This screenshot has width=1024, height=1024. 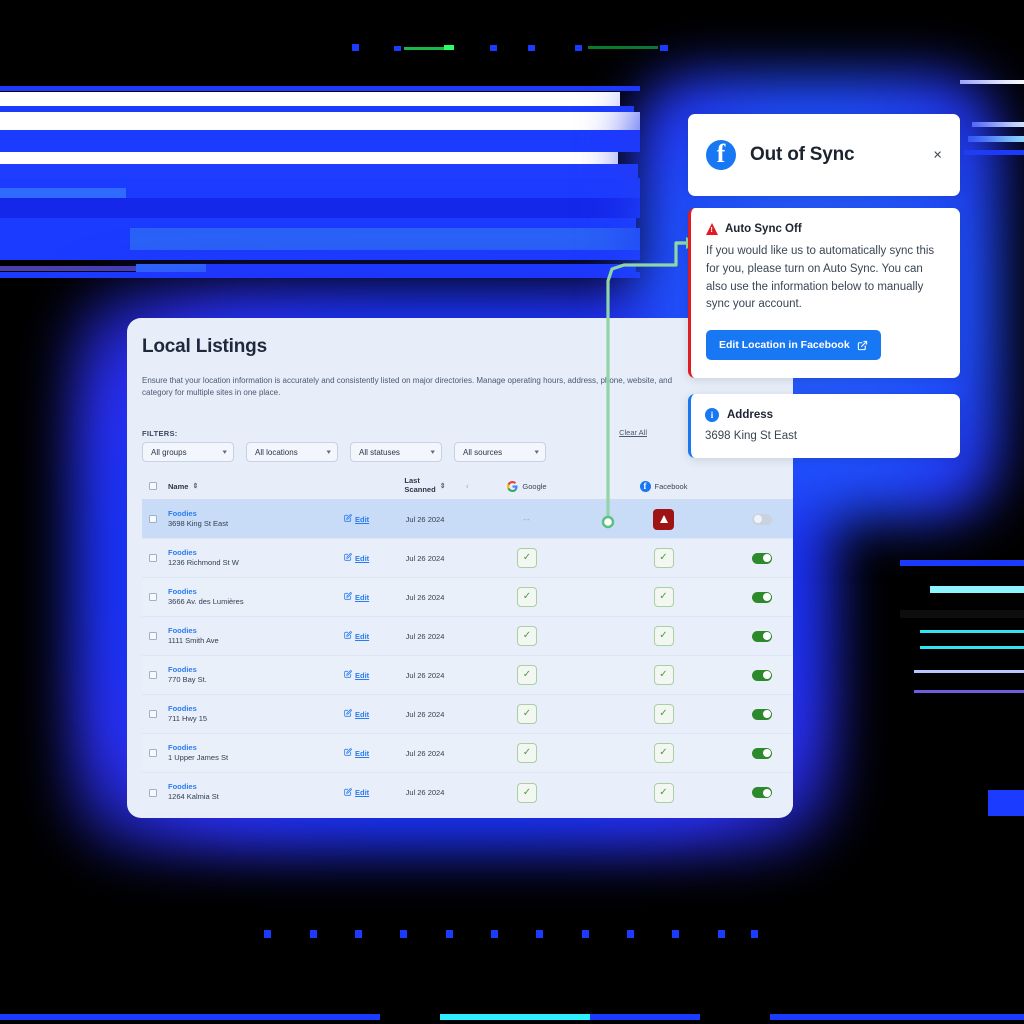 I want to click on row-edit-cell: Edit, so click(x=357, y=558).